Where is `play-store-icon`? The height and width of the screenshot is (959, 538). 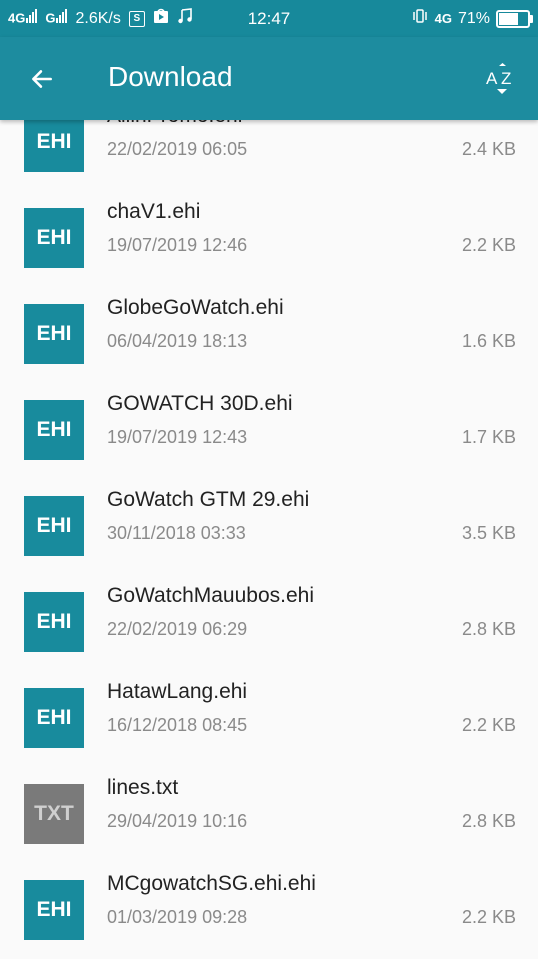 play-store-icon is located at coordinates (161, 18).